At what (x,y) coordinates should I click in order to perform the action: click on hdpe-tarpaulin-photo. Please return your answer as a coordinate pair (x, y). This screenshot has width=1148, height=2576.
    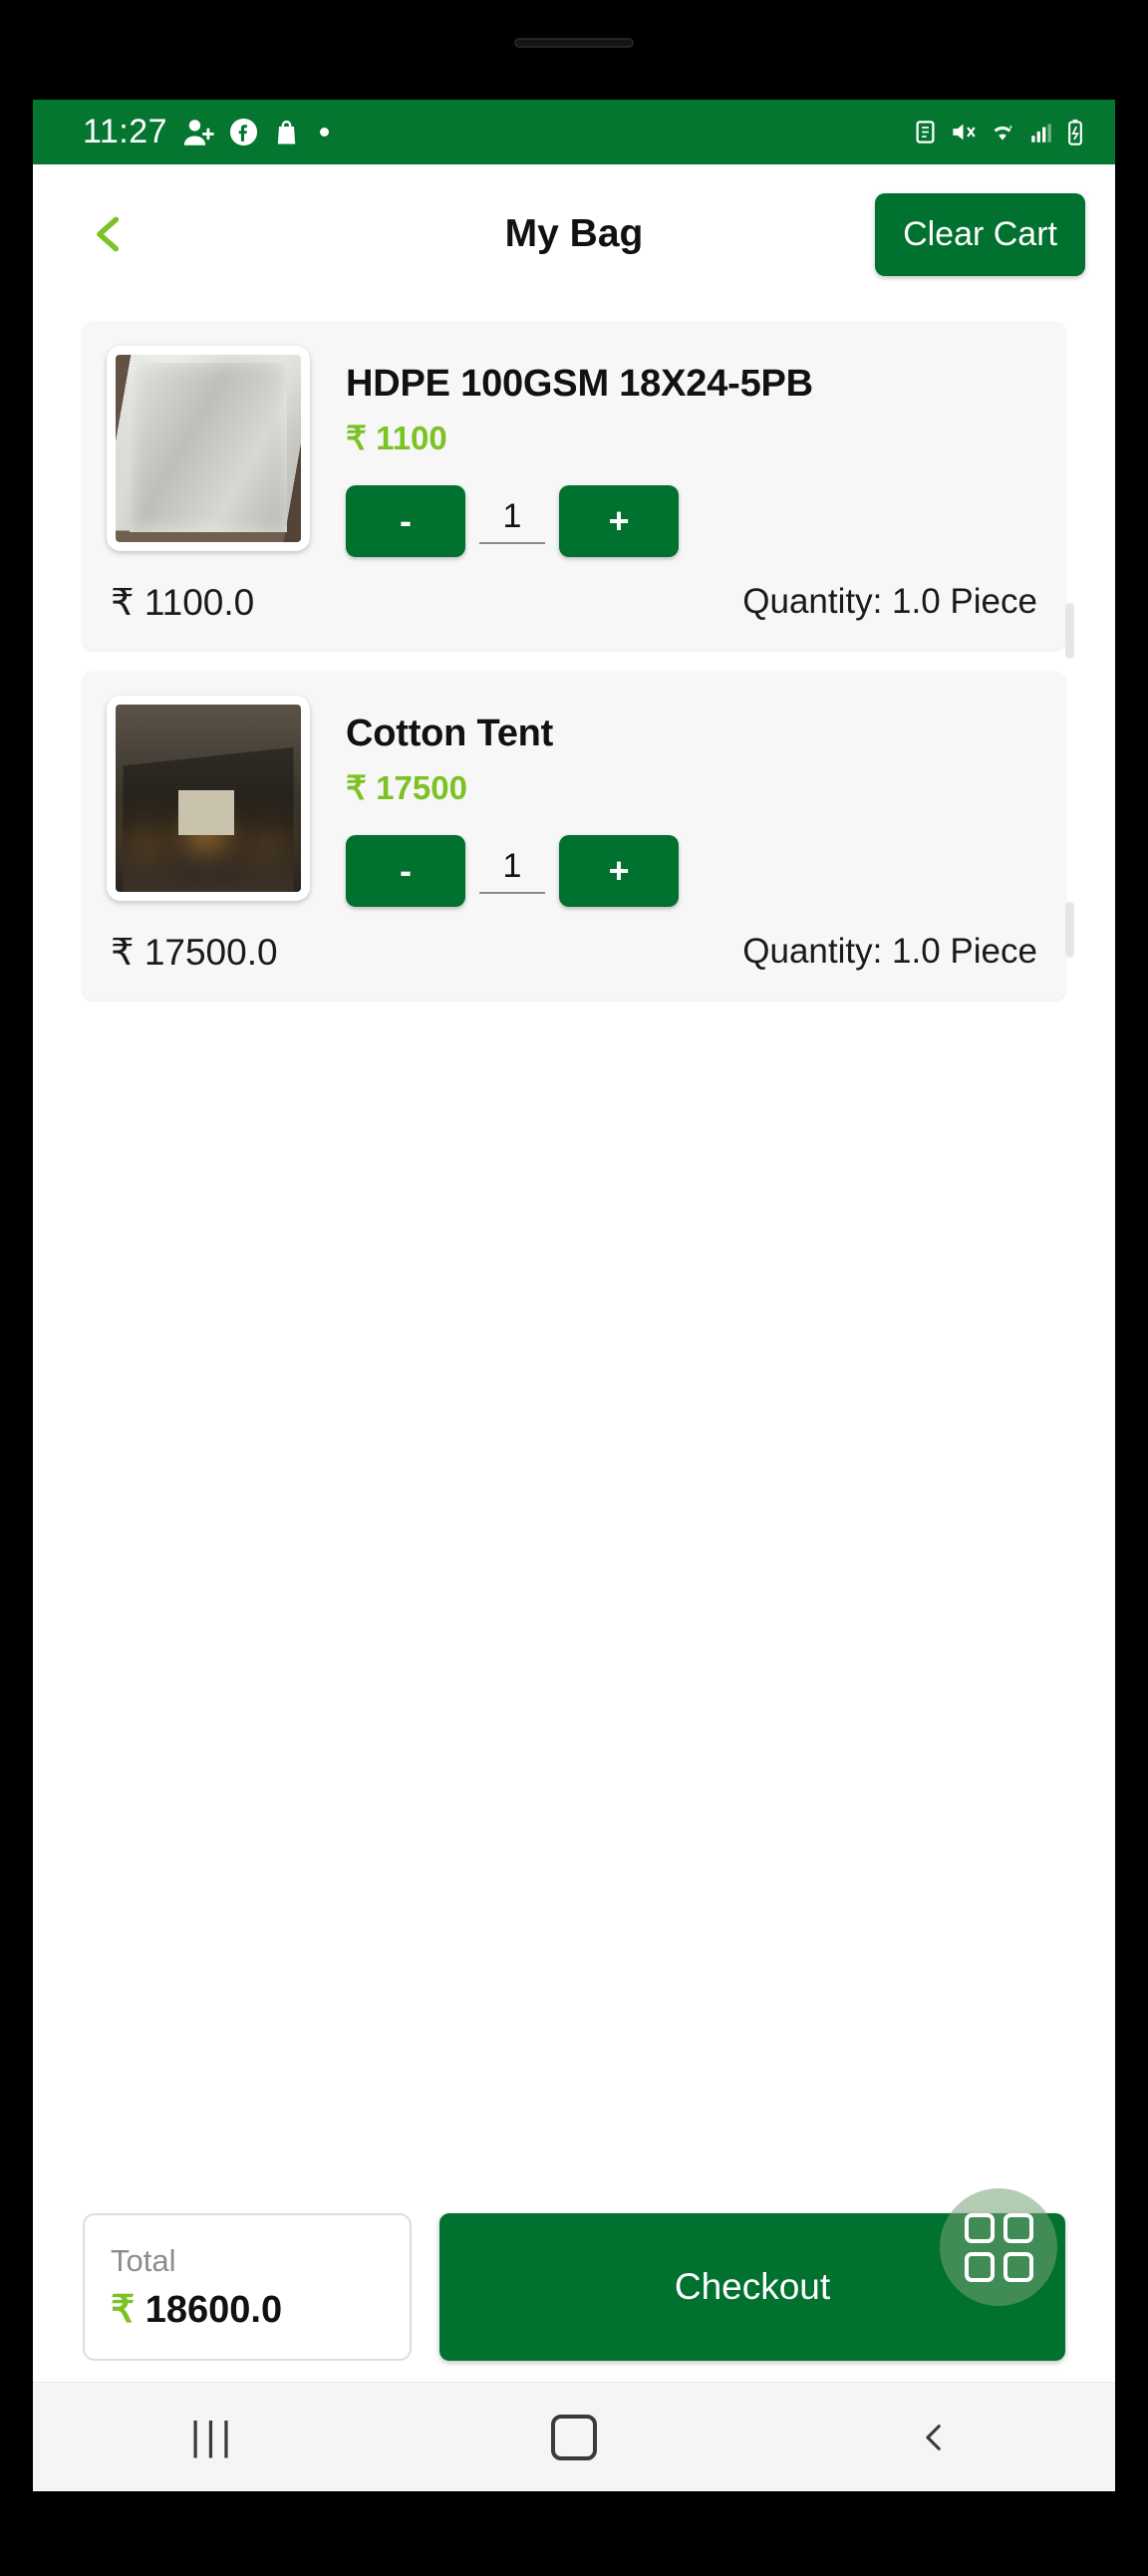
    Looking at the image, I should click on (208, 448).